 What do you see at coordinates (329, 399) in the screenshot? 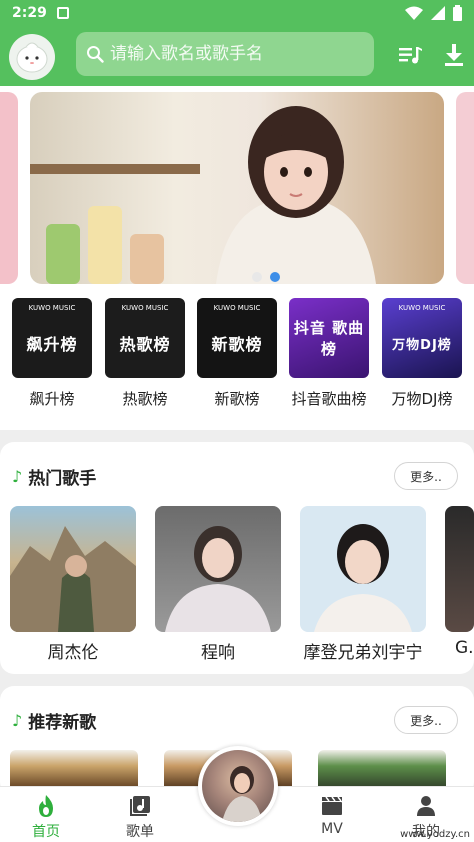
I see `chart-label: 抖音歌曲榜` at bounding box center [329, 399].